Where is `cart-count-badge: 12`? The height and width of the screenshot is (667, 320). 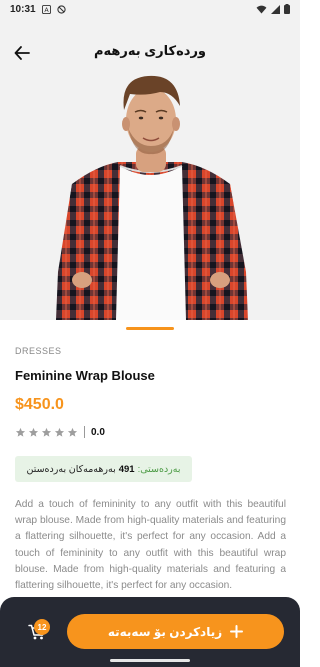
cart-count-badge: 12 is located at coordinates (42, 627).